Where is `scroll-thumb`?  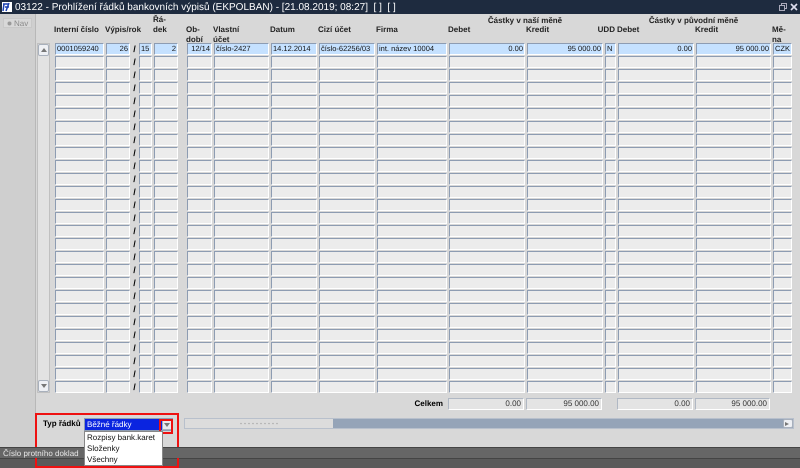
scroll-thumb is located at coordinates (259, 423).